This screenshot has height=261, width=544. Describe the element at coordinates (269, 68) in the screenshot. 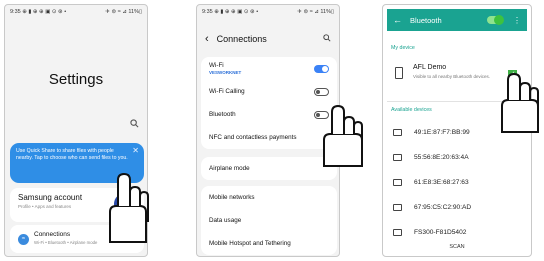

I see `wifi-row: Wi-Fi VESWORKNET` at that location.